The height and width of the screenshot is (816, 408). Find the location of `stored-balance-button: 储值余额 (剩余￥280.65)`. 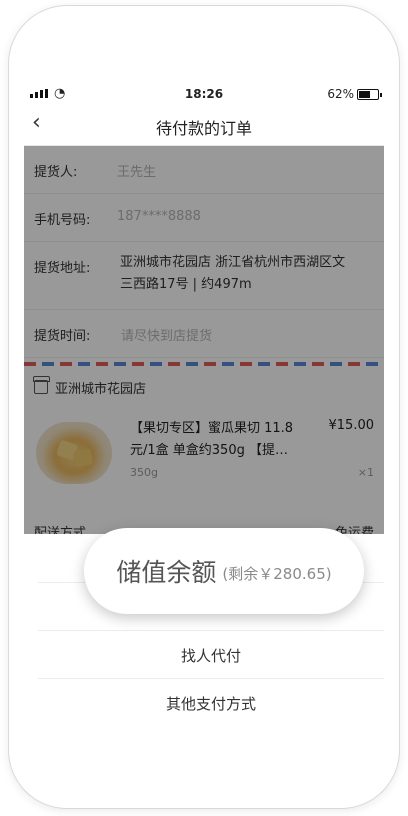

stored-balance-button: 储值余额 (剩余￥280.65) is located at coordinates (224, 571).